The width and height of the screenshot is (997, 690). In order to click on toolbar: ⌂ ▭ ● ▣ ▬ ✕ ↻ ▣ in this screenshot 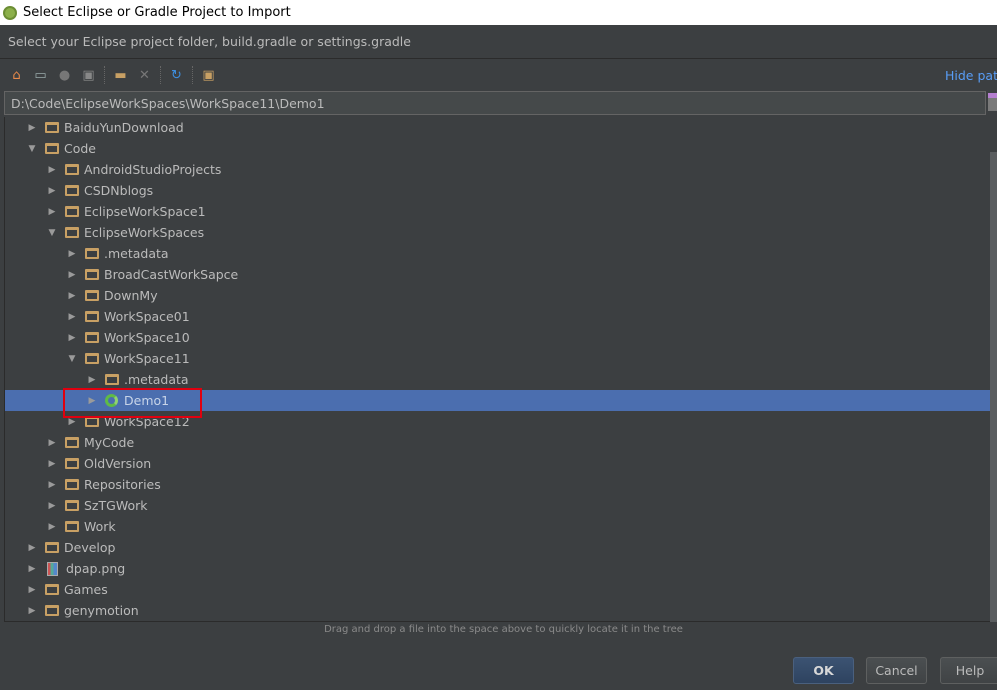, I will do `click(112, 75)`.